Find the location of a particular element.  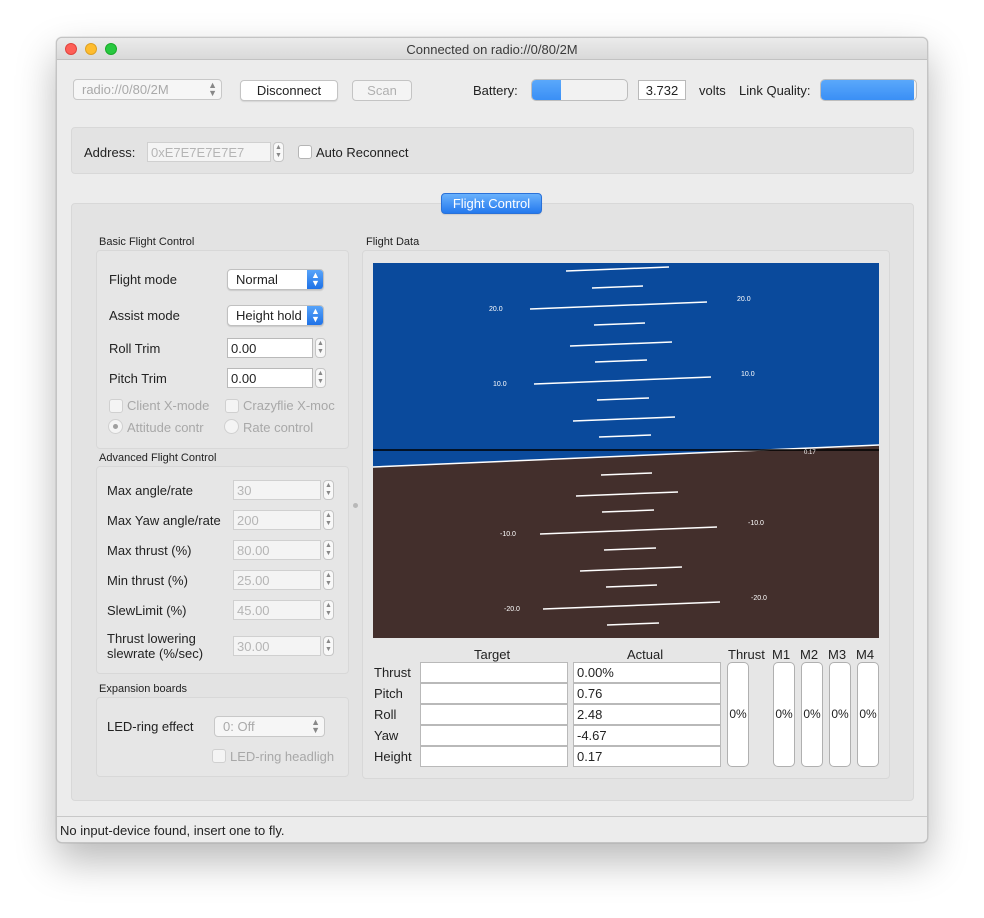

thrust-bar: 0% is located at coordinates (738, 714).